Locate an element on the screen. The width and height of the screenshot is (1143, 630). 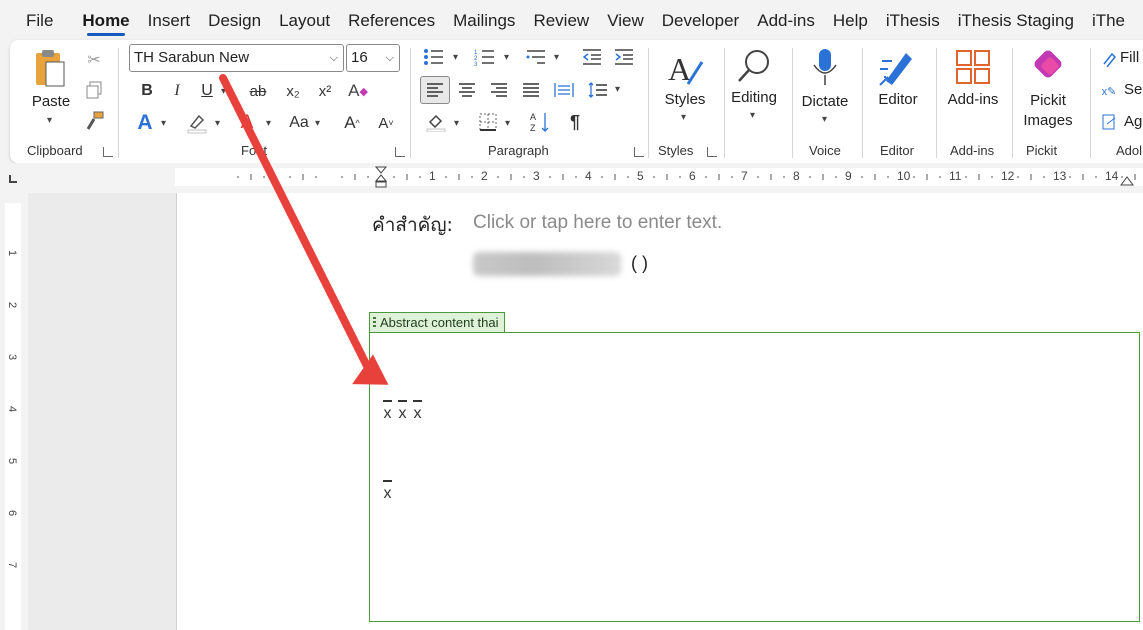
search-icon is located at coordinates (754, 66).